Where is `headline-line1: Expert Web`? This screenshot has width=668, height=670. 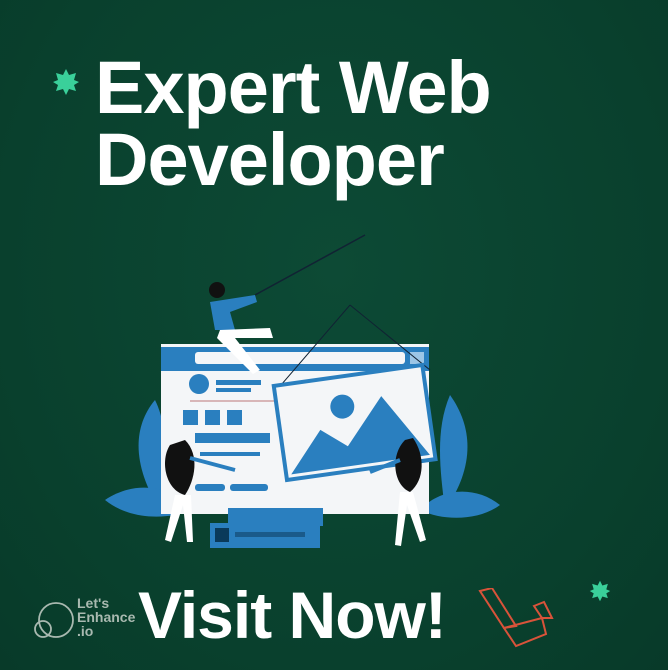
headline-line1: Expert Web is located at coordinates (293, 87).